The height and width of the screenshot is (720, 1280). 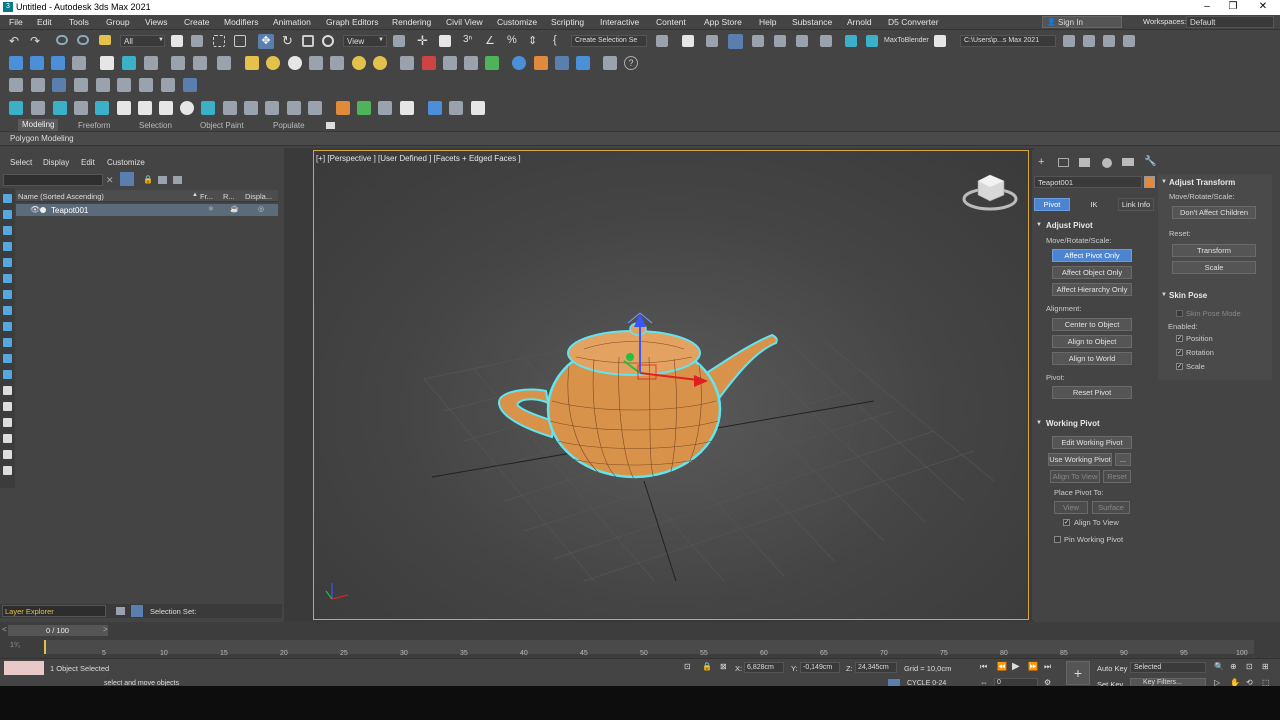 I want to click on prev-frame-icon: <, so click(x=4, y=629).